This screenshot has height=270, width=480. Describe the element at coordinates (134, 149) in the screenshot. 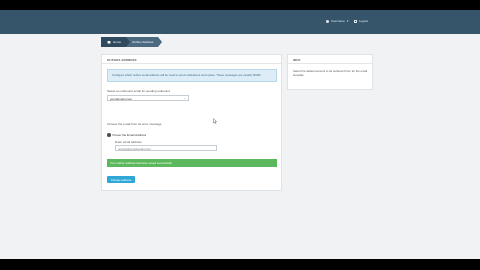

I see `email-field-value: noreply@yourdomain.com` at that location.